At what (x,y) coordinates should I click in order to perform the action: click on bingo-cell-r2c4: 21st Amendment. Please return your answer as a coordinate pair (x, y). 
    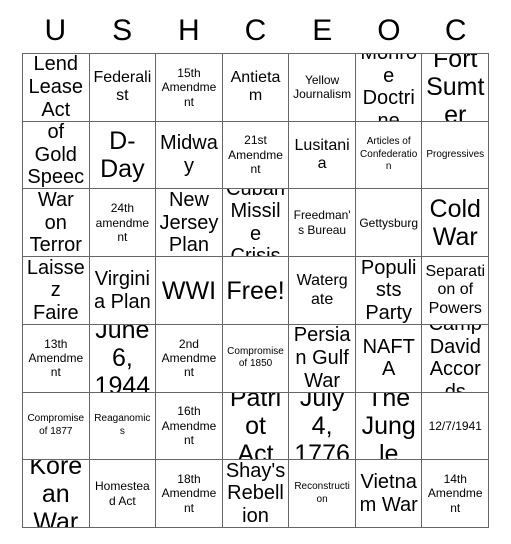
    Looking at the image, I should click on (256, 155).